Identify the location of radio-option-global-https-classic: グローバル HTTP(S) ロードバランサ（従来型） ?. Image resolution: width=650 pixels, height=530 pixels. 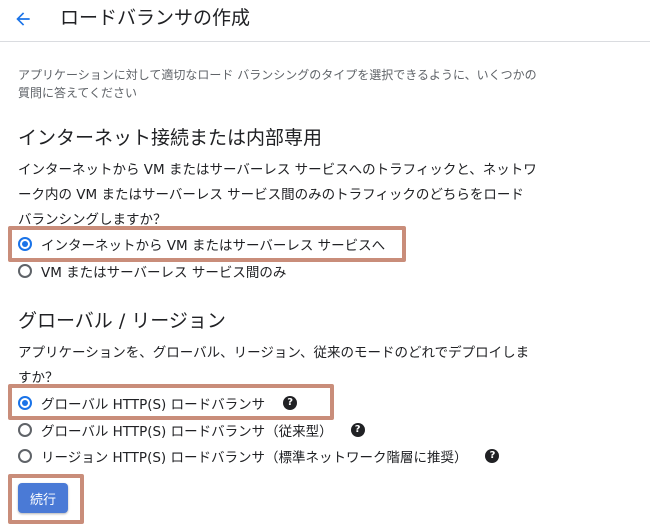
(191, 430).